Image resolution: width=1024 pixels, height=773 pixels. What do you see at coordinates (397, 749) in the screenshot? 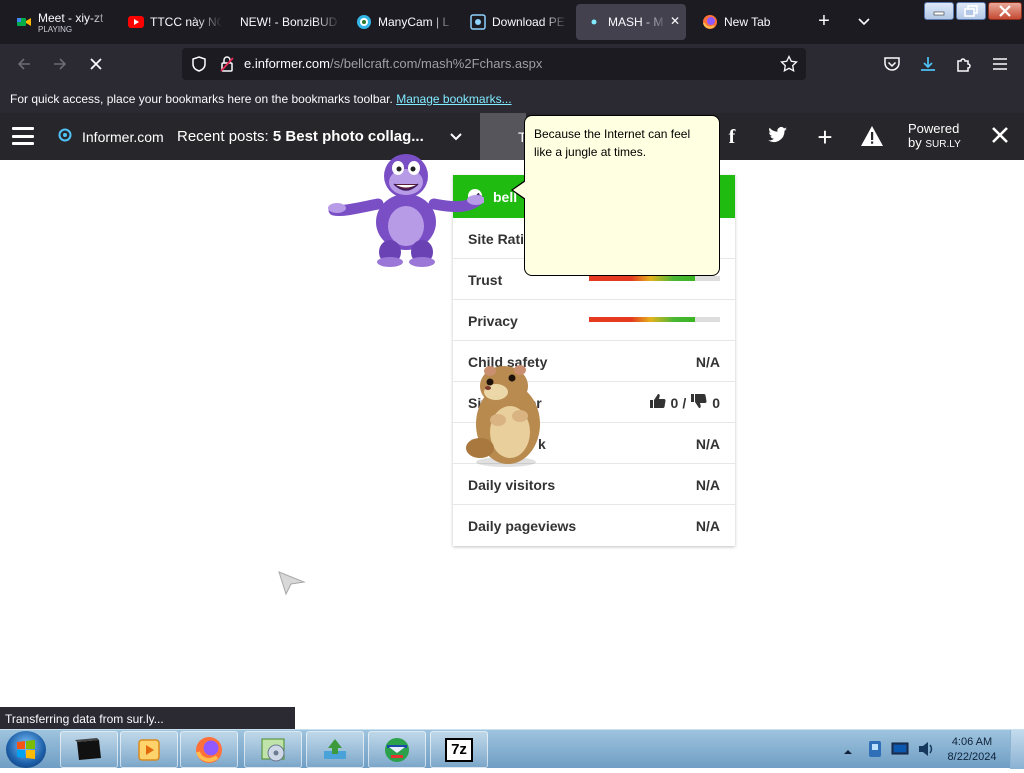
I see `taskbar-download-manager` at bounding box center [397, 749].